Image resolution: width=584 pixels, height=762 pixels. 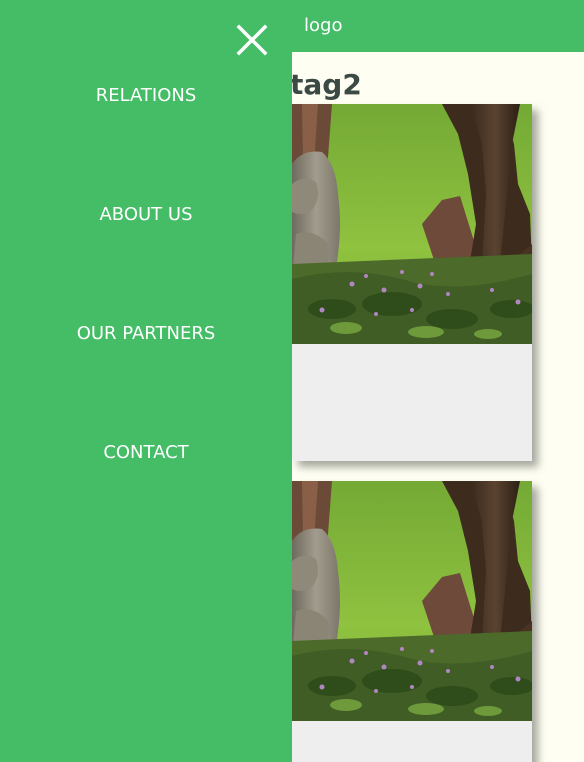 What do you see at coordinates (326, 84) in the screenshot?
I see `page-title: tag2` at bounding box center [326, 84].